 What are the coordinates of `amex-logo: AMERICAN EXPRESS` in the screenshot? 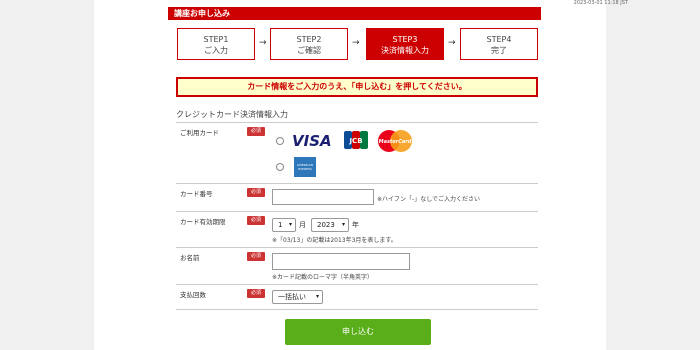 It's located at (305, 167).